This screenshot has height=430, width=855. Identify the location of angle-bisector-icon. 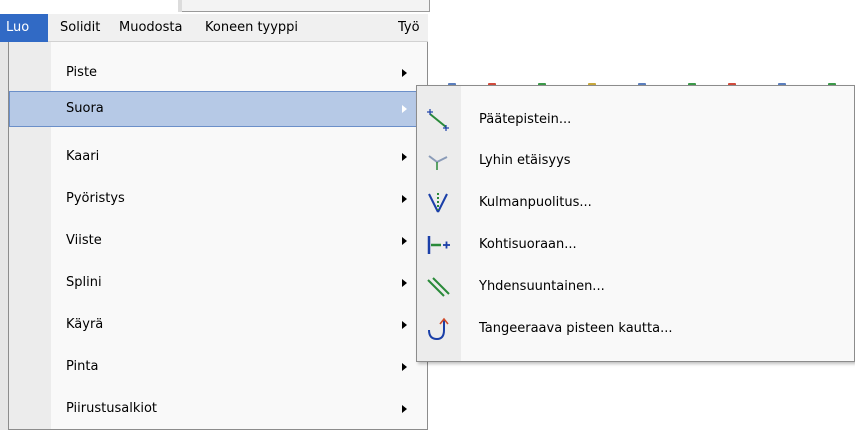
(438, 203).